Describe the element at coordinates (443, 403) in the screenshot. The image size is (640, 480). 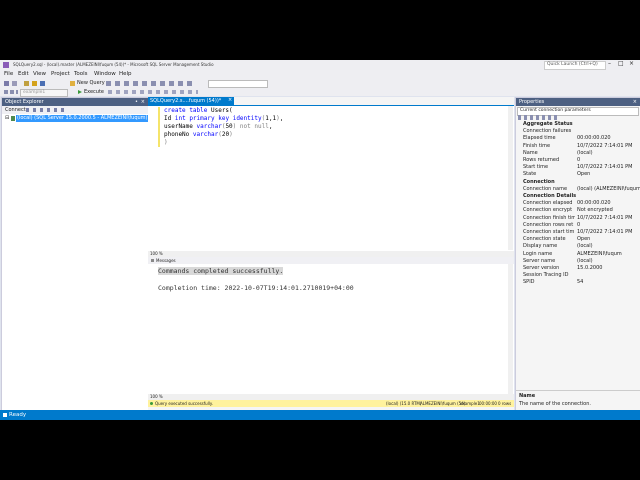
I see `query-status-user: ALMEZEINI\fuqum (54)` at that location.